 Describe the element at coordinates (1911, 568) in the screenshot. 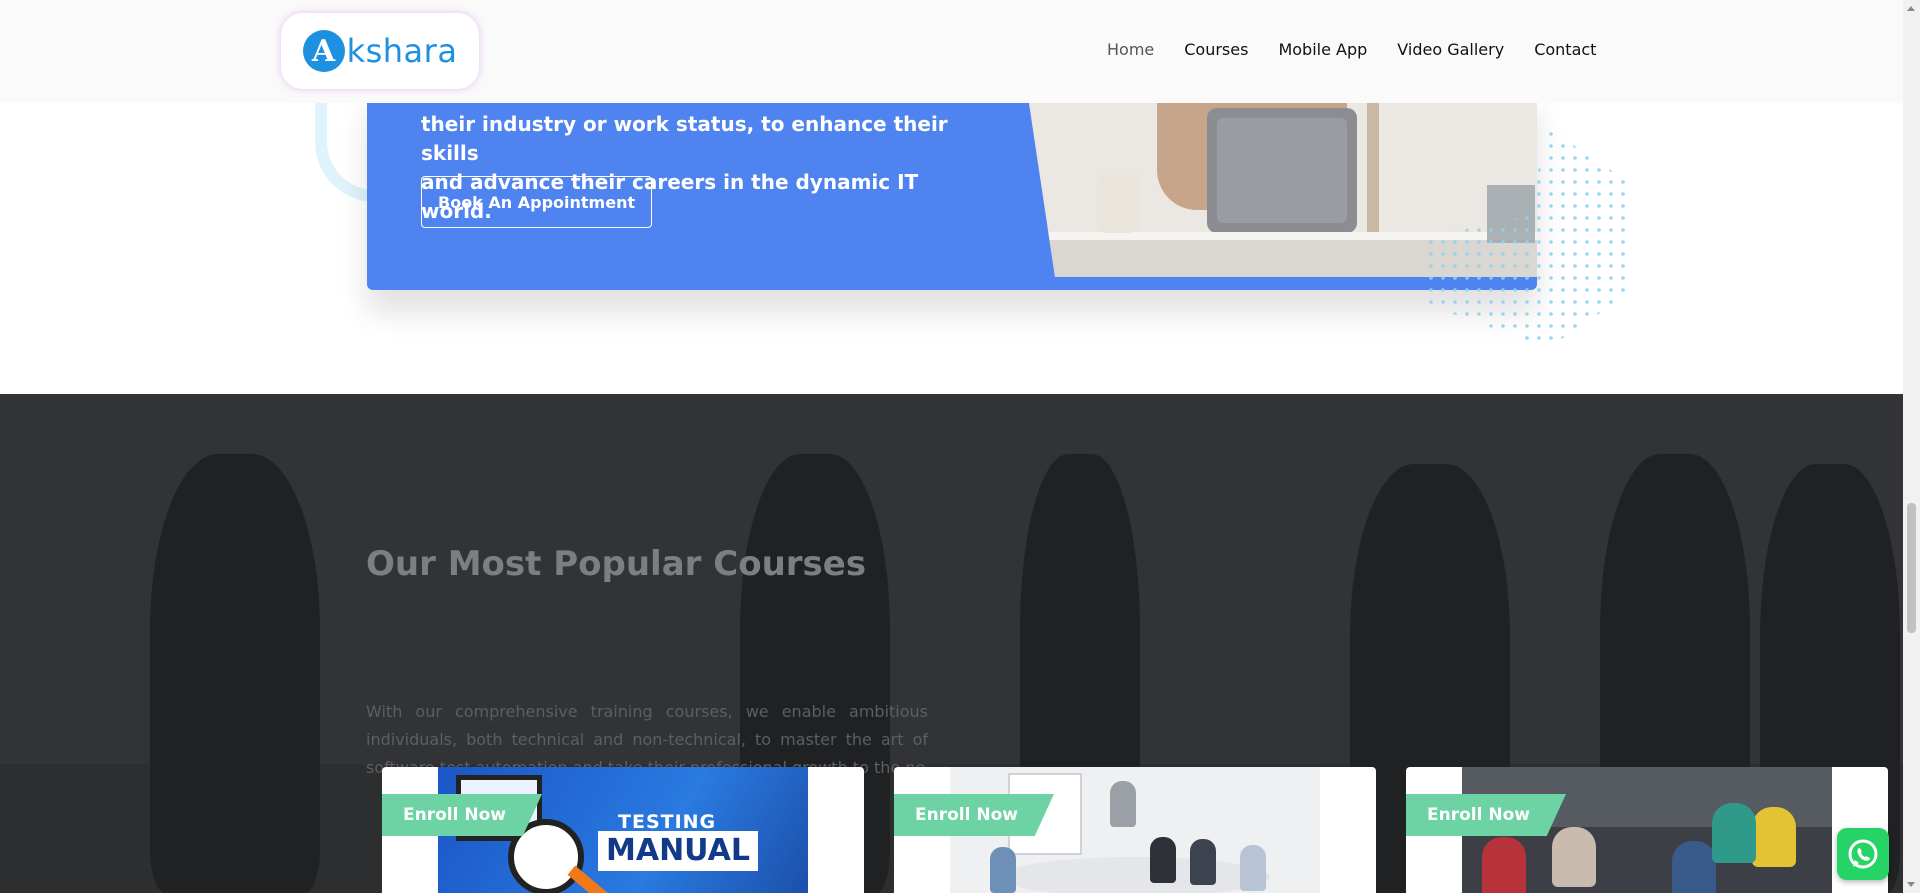

I see `scrollbar-thumb` at that location.